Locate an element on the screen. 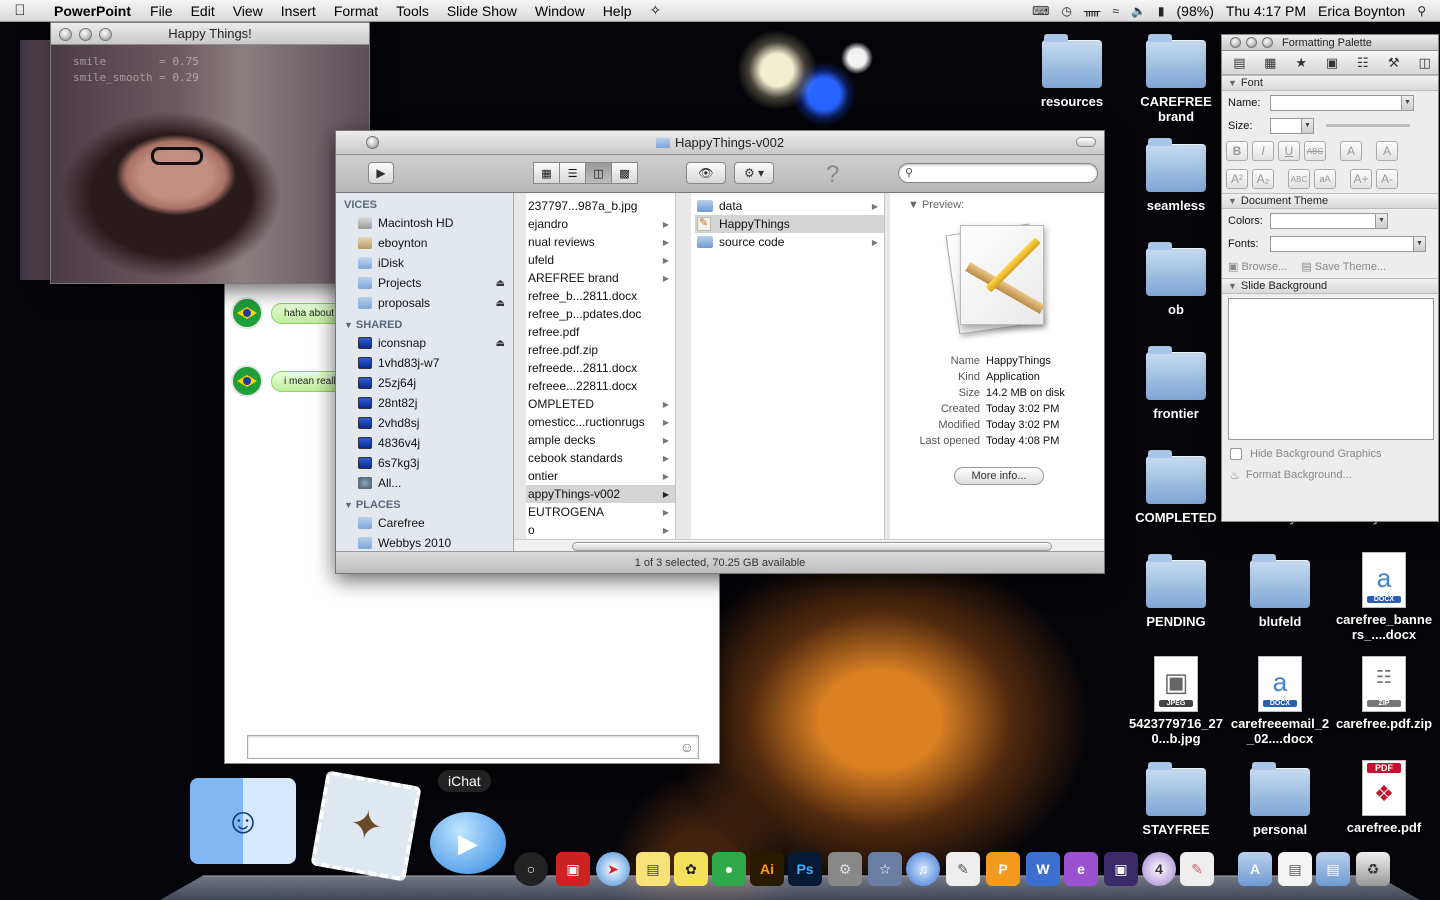 Image resolution: width=1440 pixels, height=900 pixels. dock-iphoto-icon: ☆ is located at coordinates (885, 869).